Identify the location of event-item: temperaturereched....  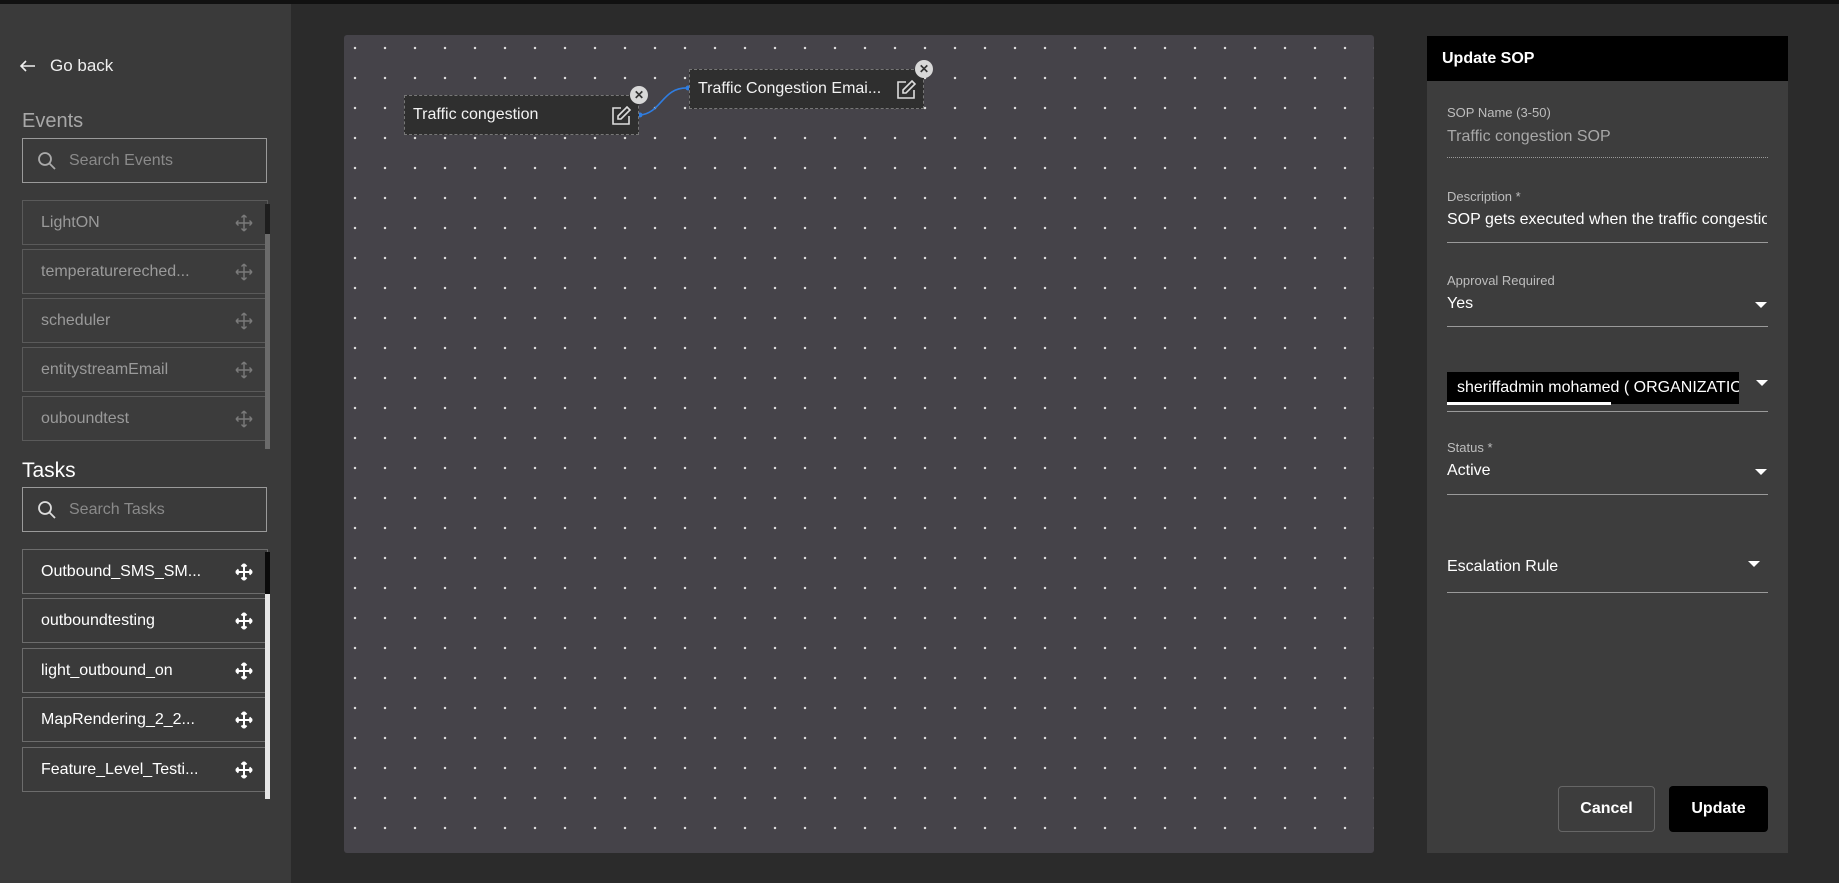
(145, 271).